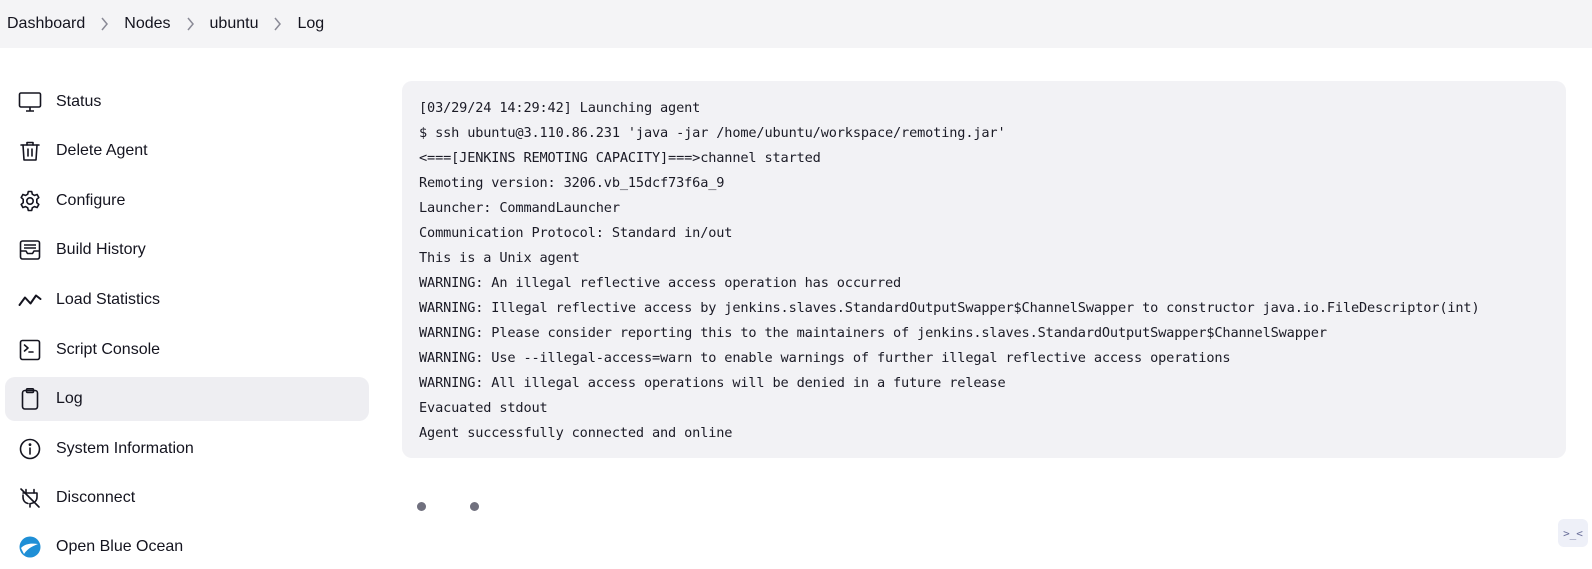 This screenshot has height=569, width=1592. Describe the element at coordinates (30, 250) in the screenshot. I see `inbox-icon` at that location.